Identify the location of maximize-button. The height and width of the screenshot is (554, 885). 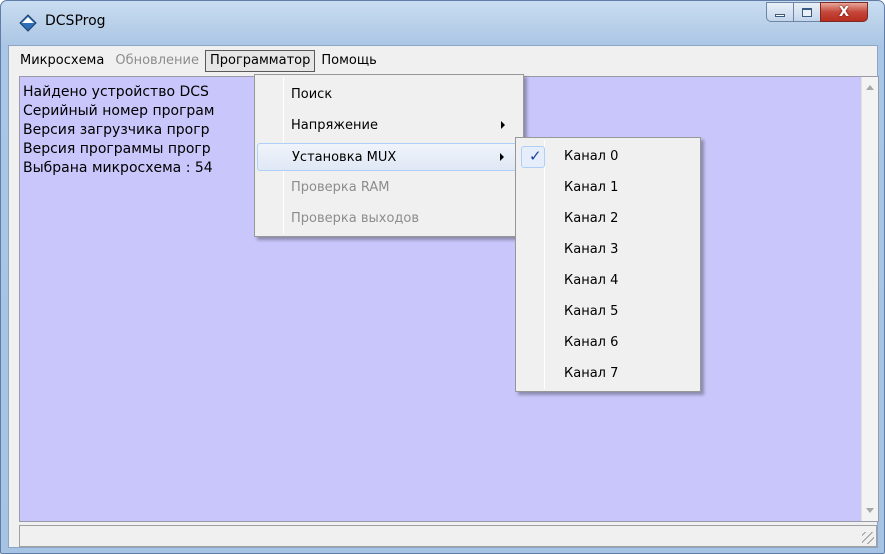
(806, 12).